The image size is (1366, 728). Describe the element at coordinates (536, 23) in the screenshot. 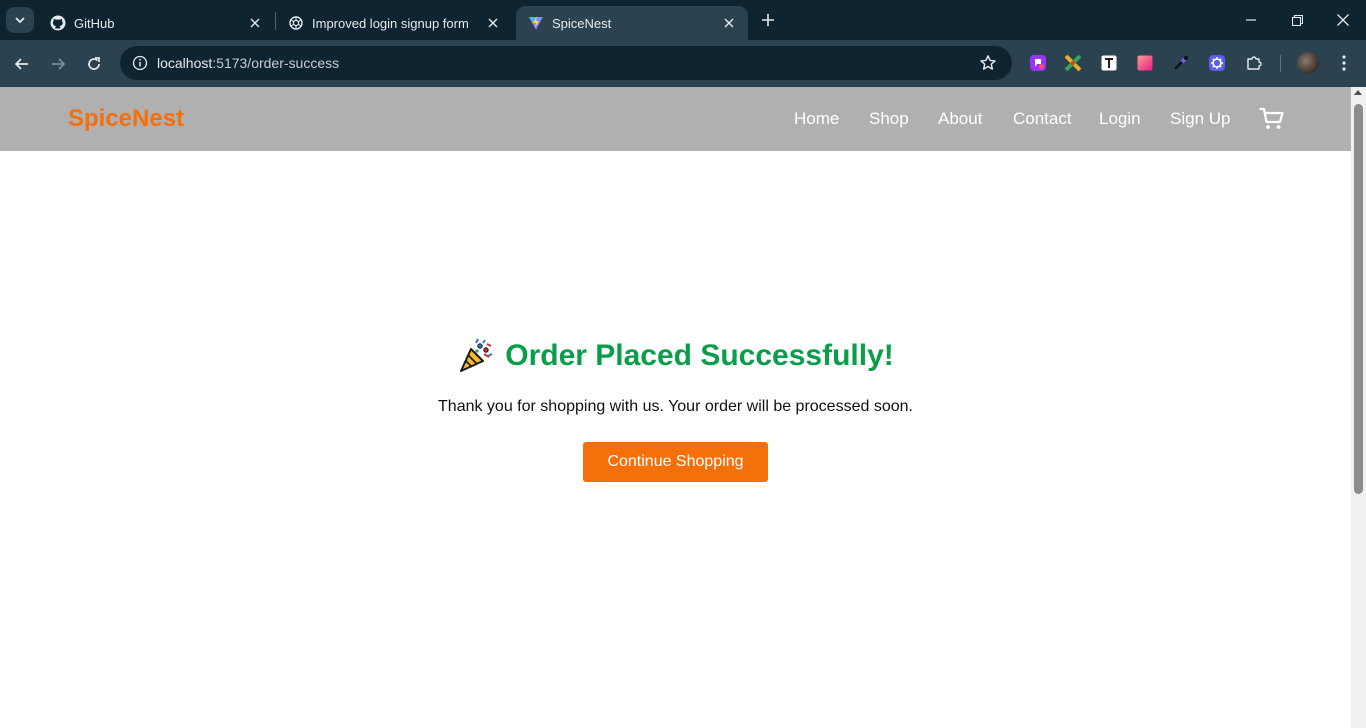

I see `vite-icon` at that location.